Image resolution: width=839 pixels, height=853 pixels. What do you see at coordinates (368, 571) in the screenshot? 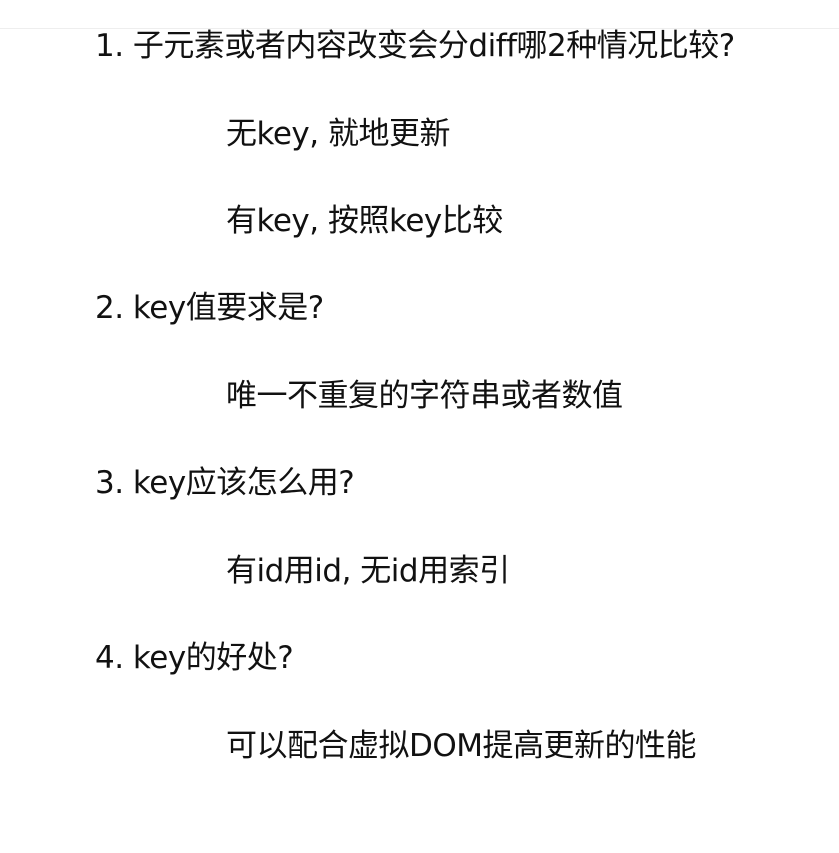
I see `answer-3-1: 有id用id, 无id用索引` at bounding box center [368, 571].